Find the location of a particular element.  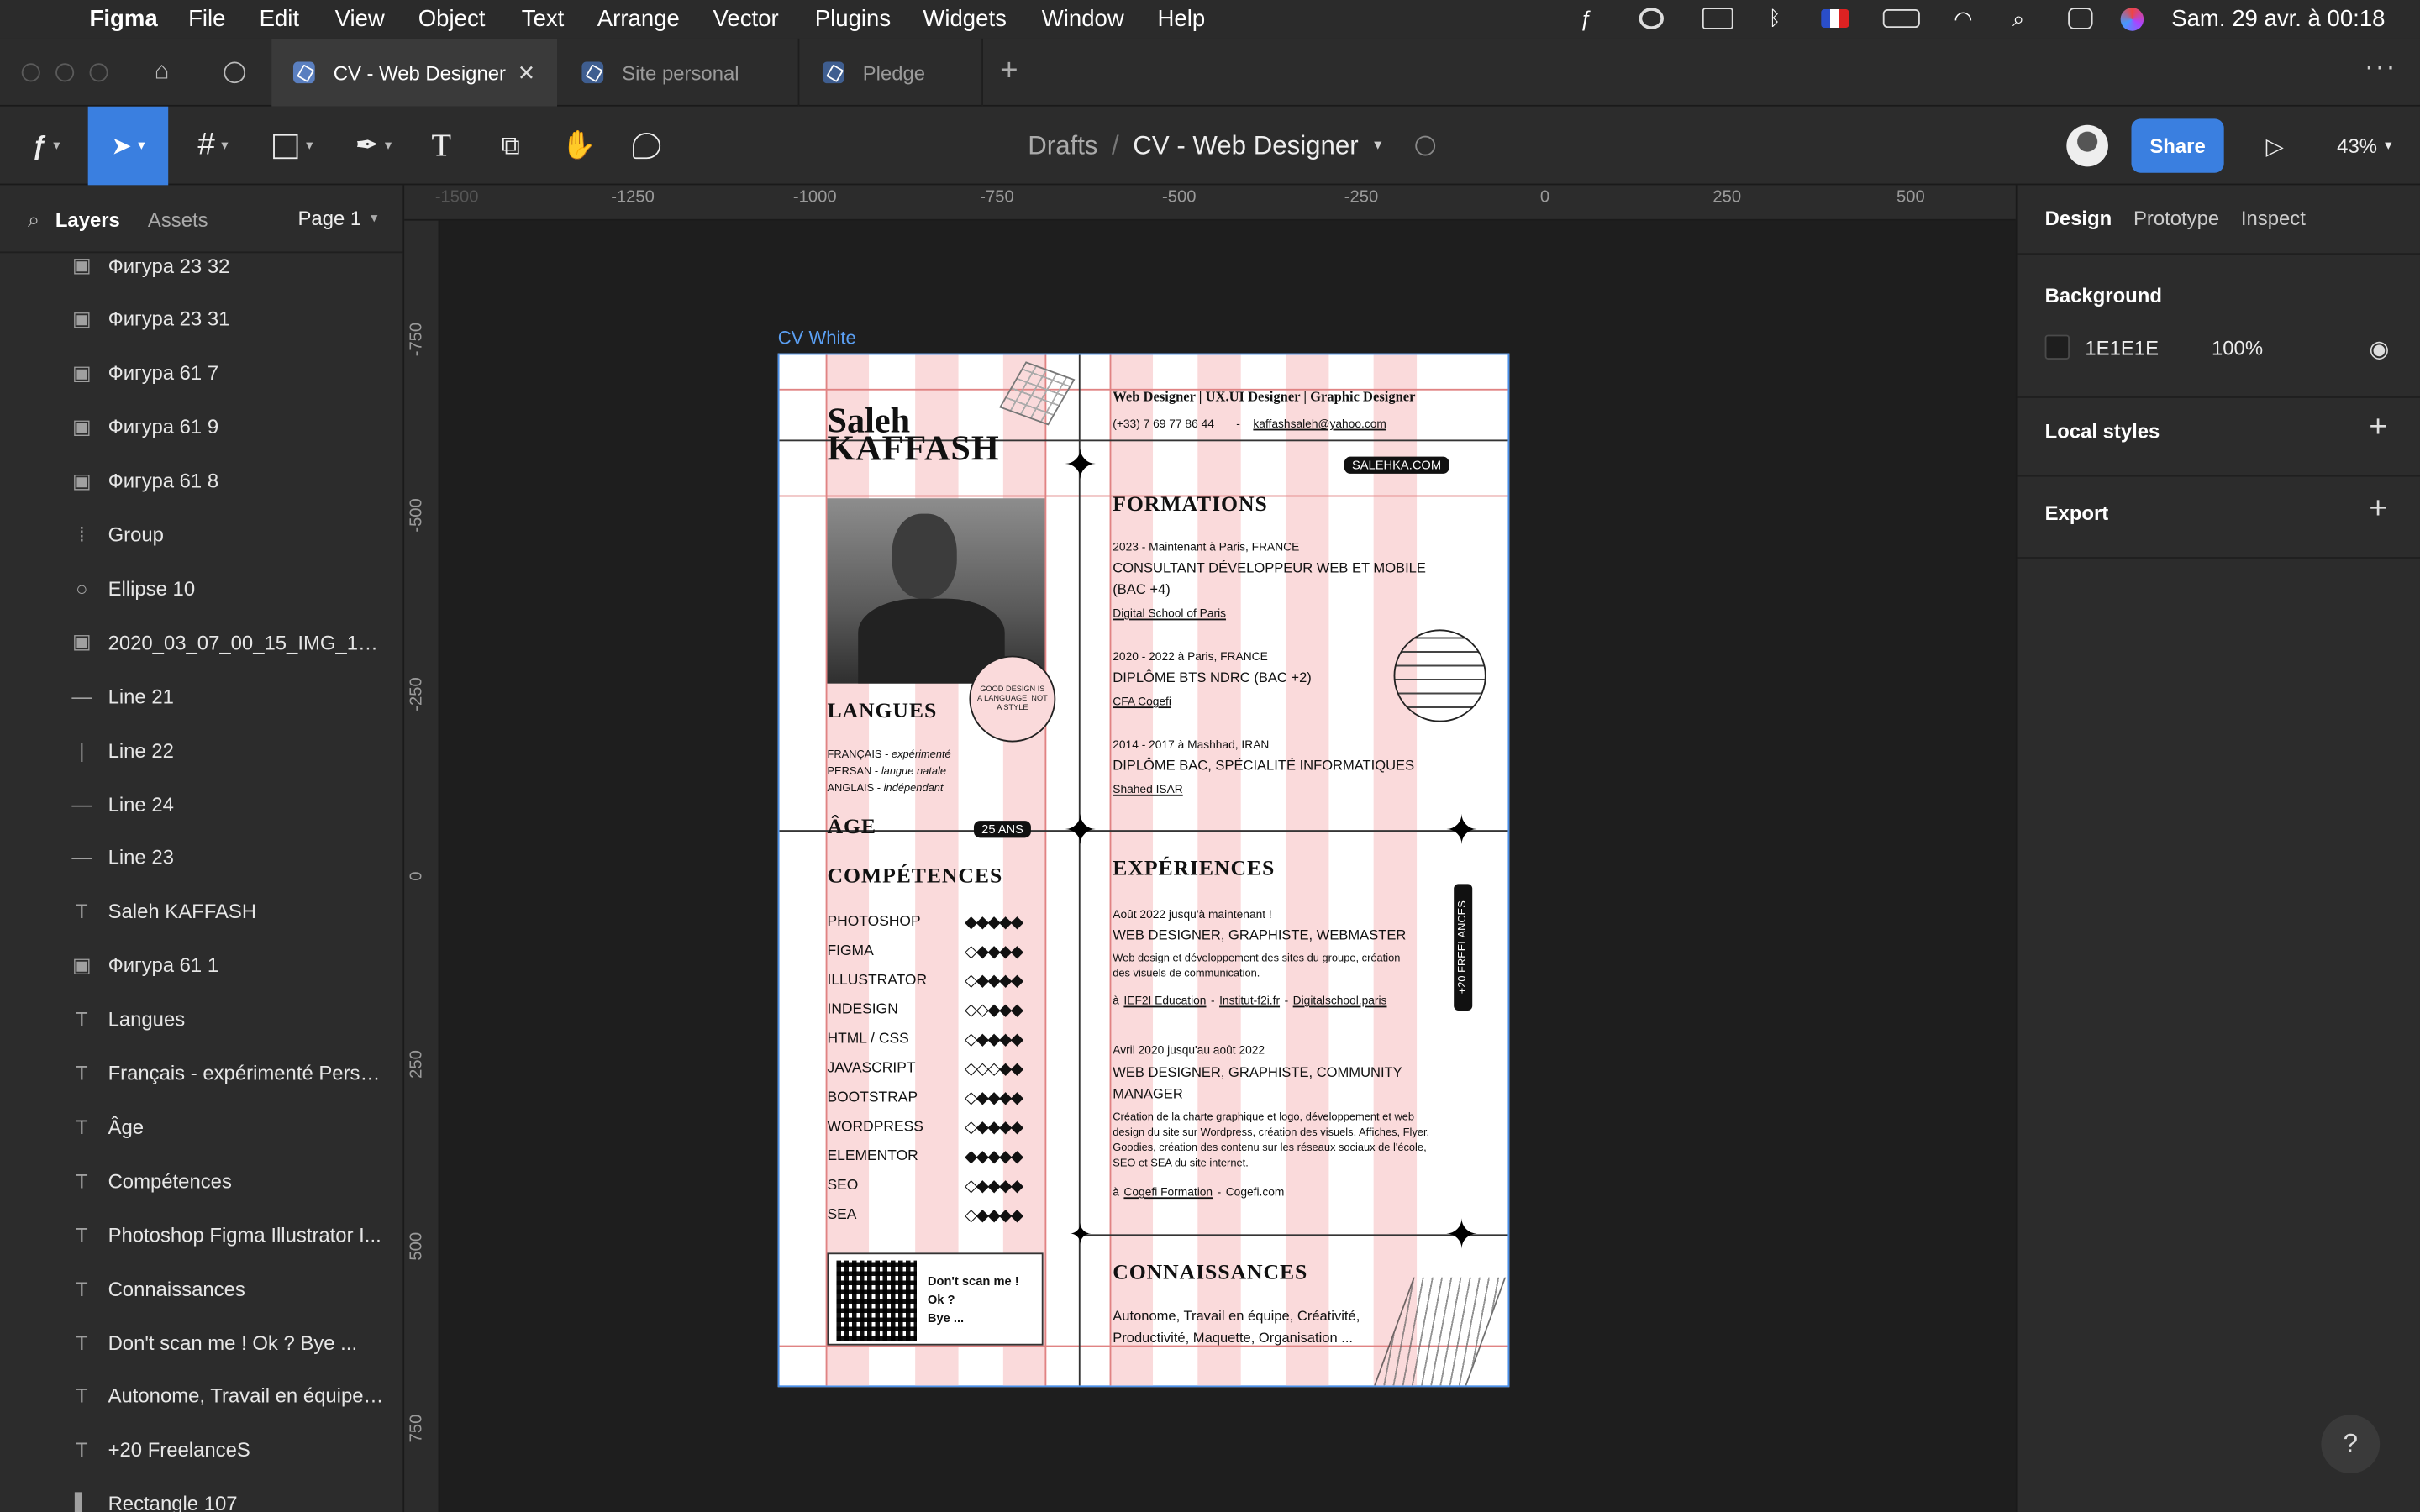

layer-row: ▣ Фигура 61 8 is located at coordinates (201, 480).